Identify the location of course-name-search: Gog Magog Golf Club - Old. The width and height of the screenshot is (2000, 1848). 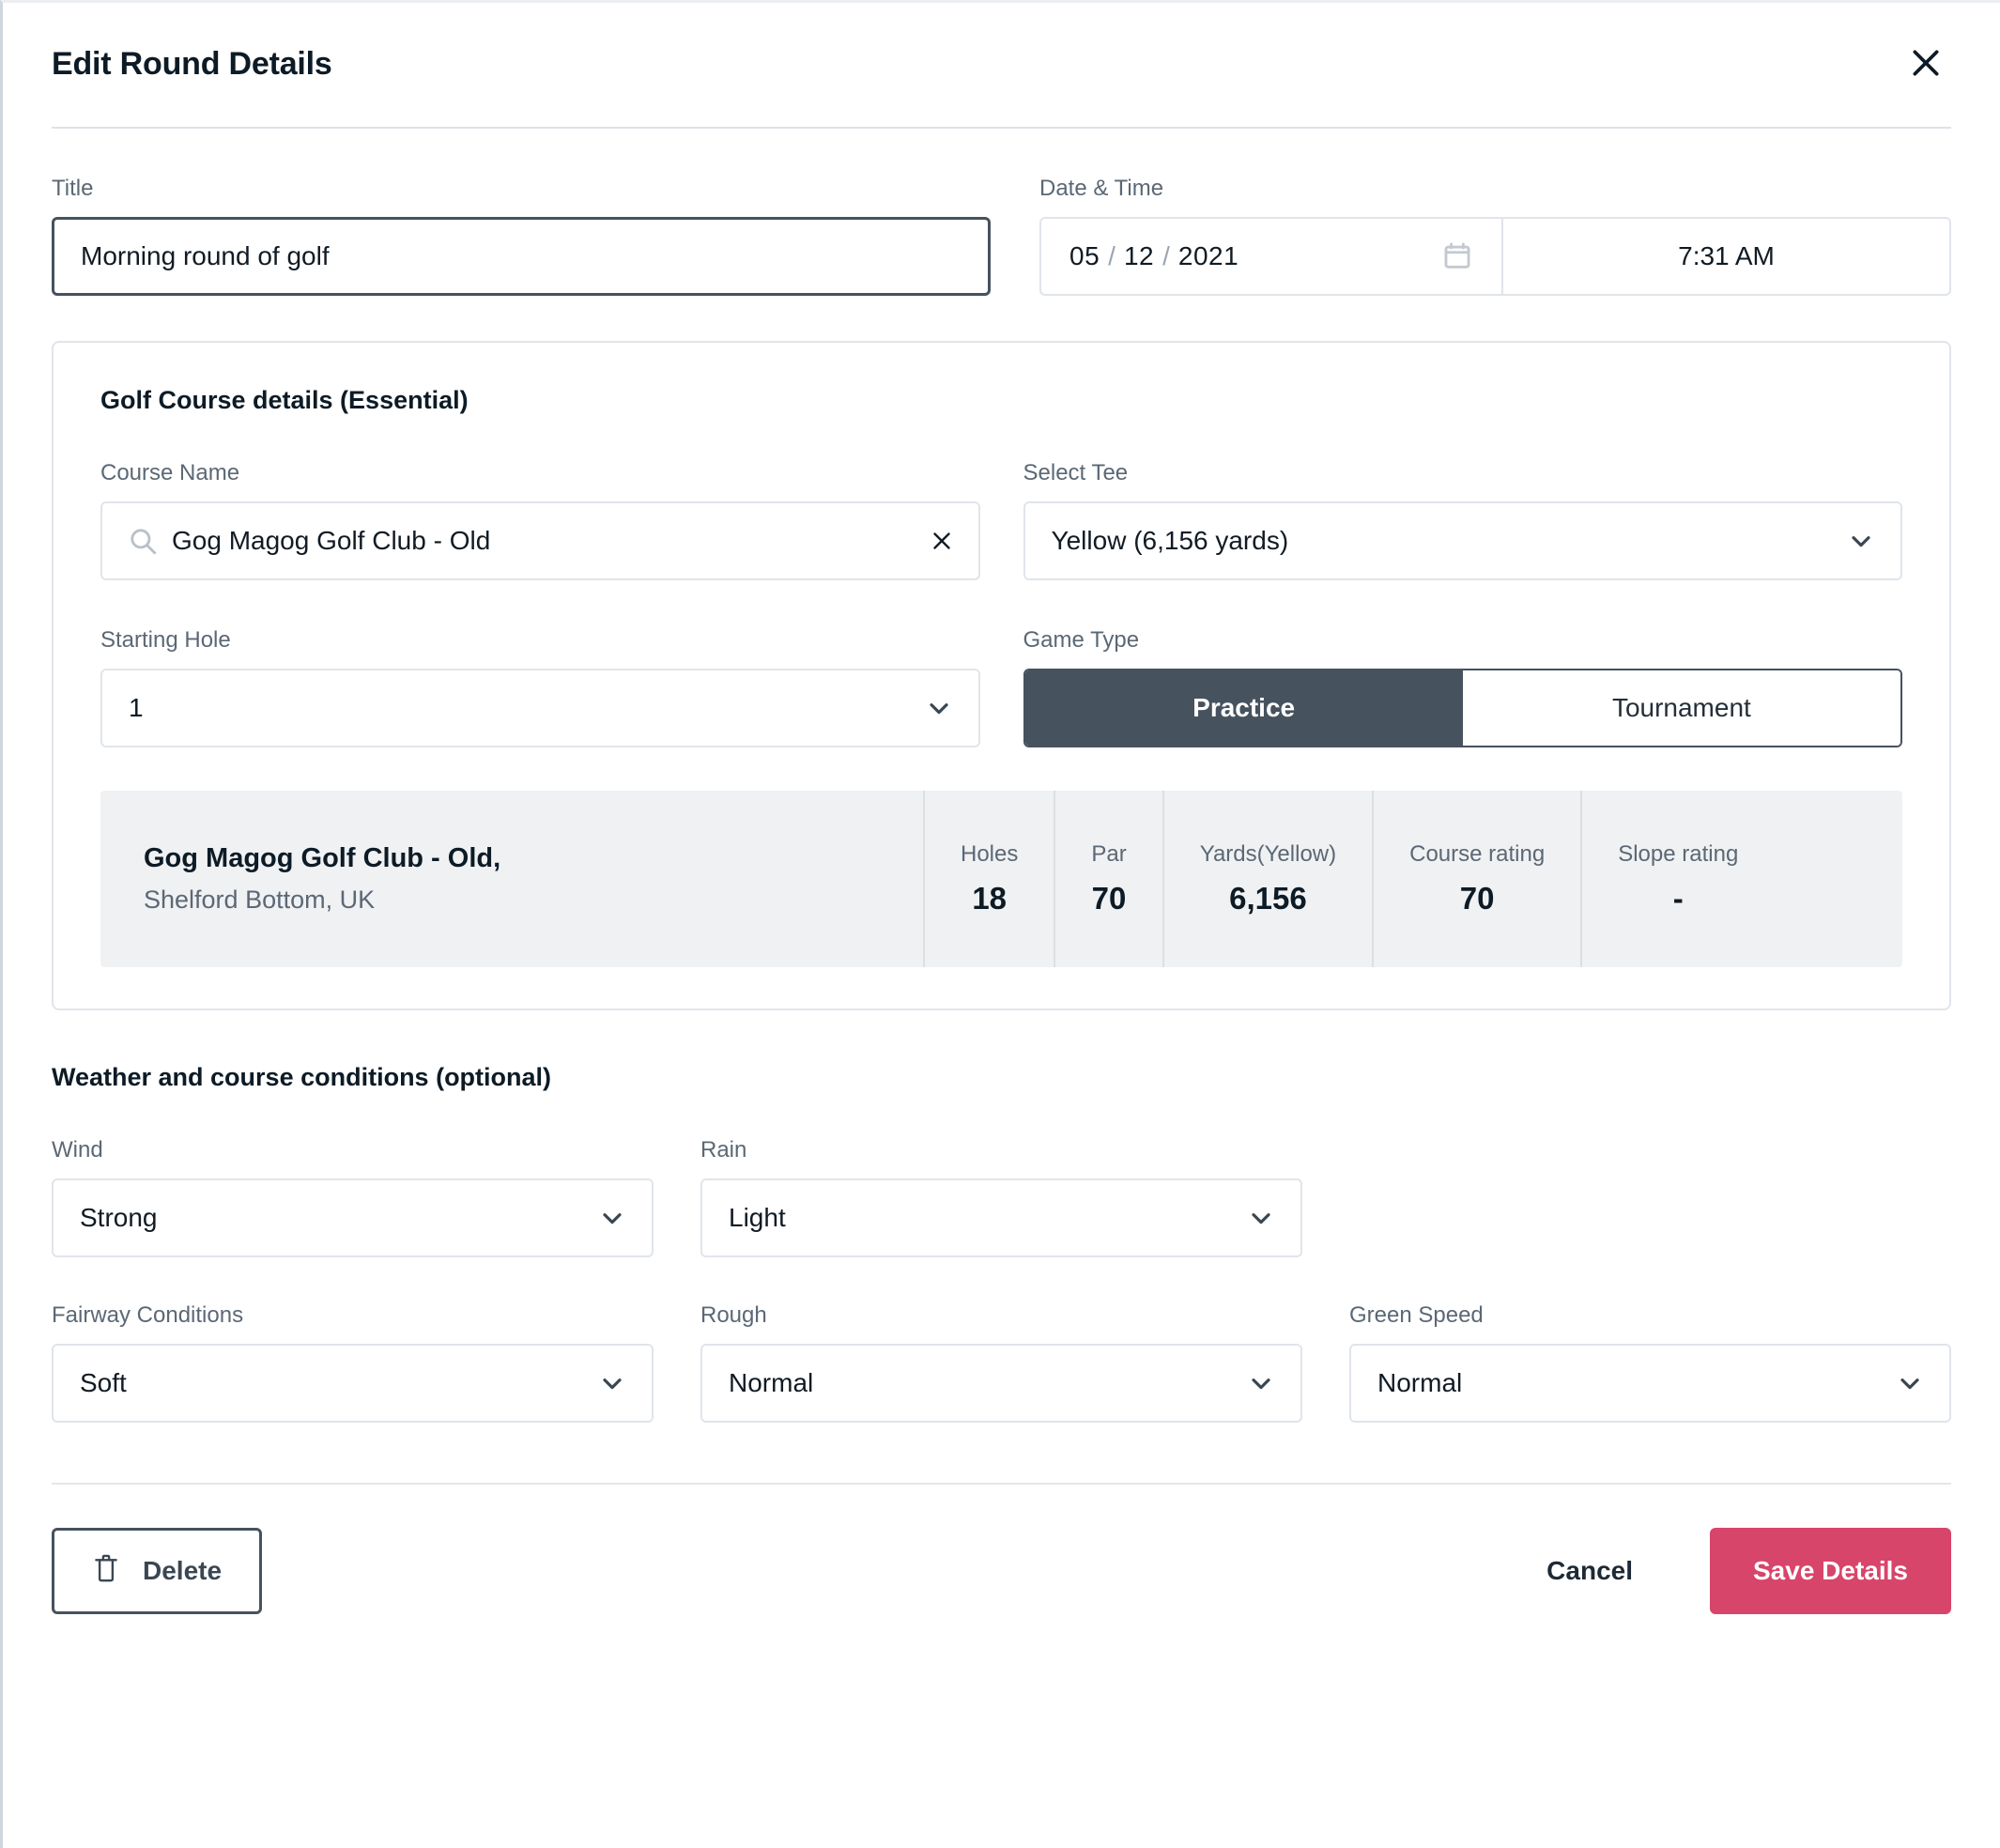
(540, 540).